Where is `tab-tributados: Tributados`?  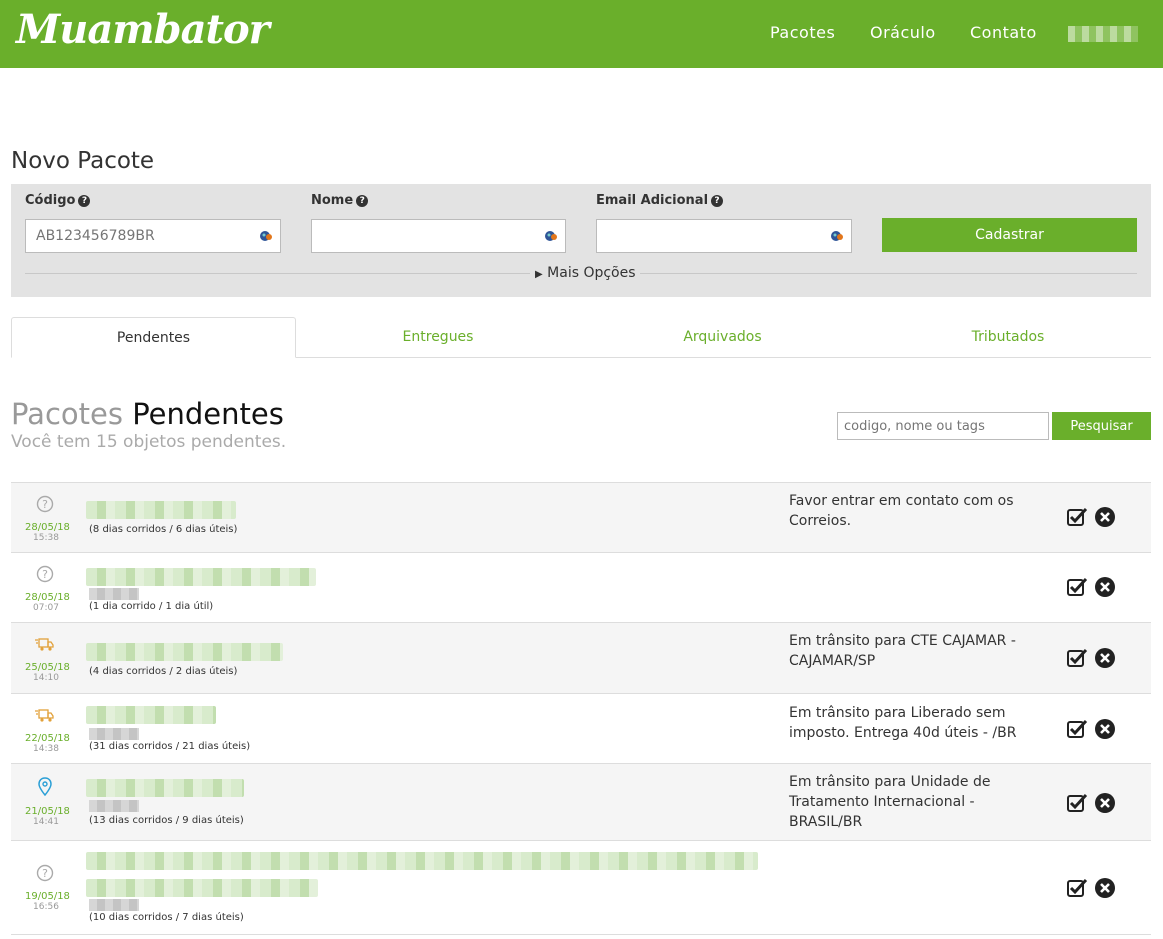 tab-tributados: Tributados is located at coordinates (1008, 337).